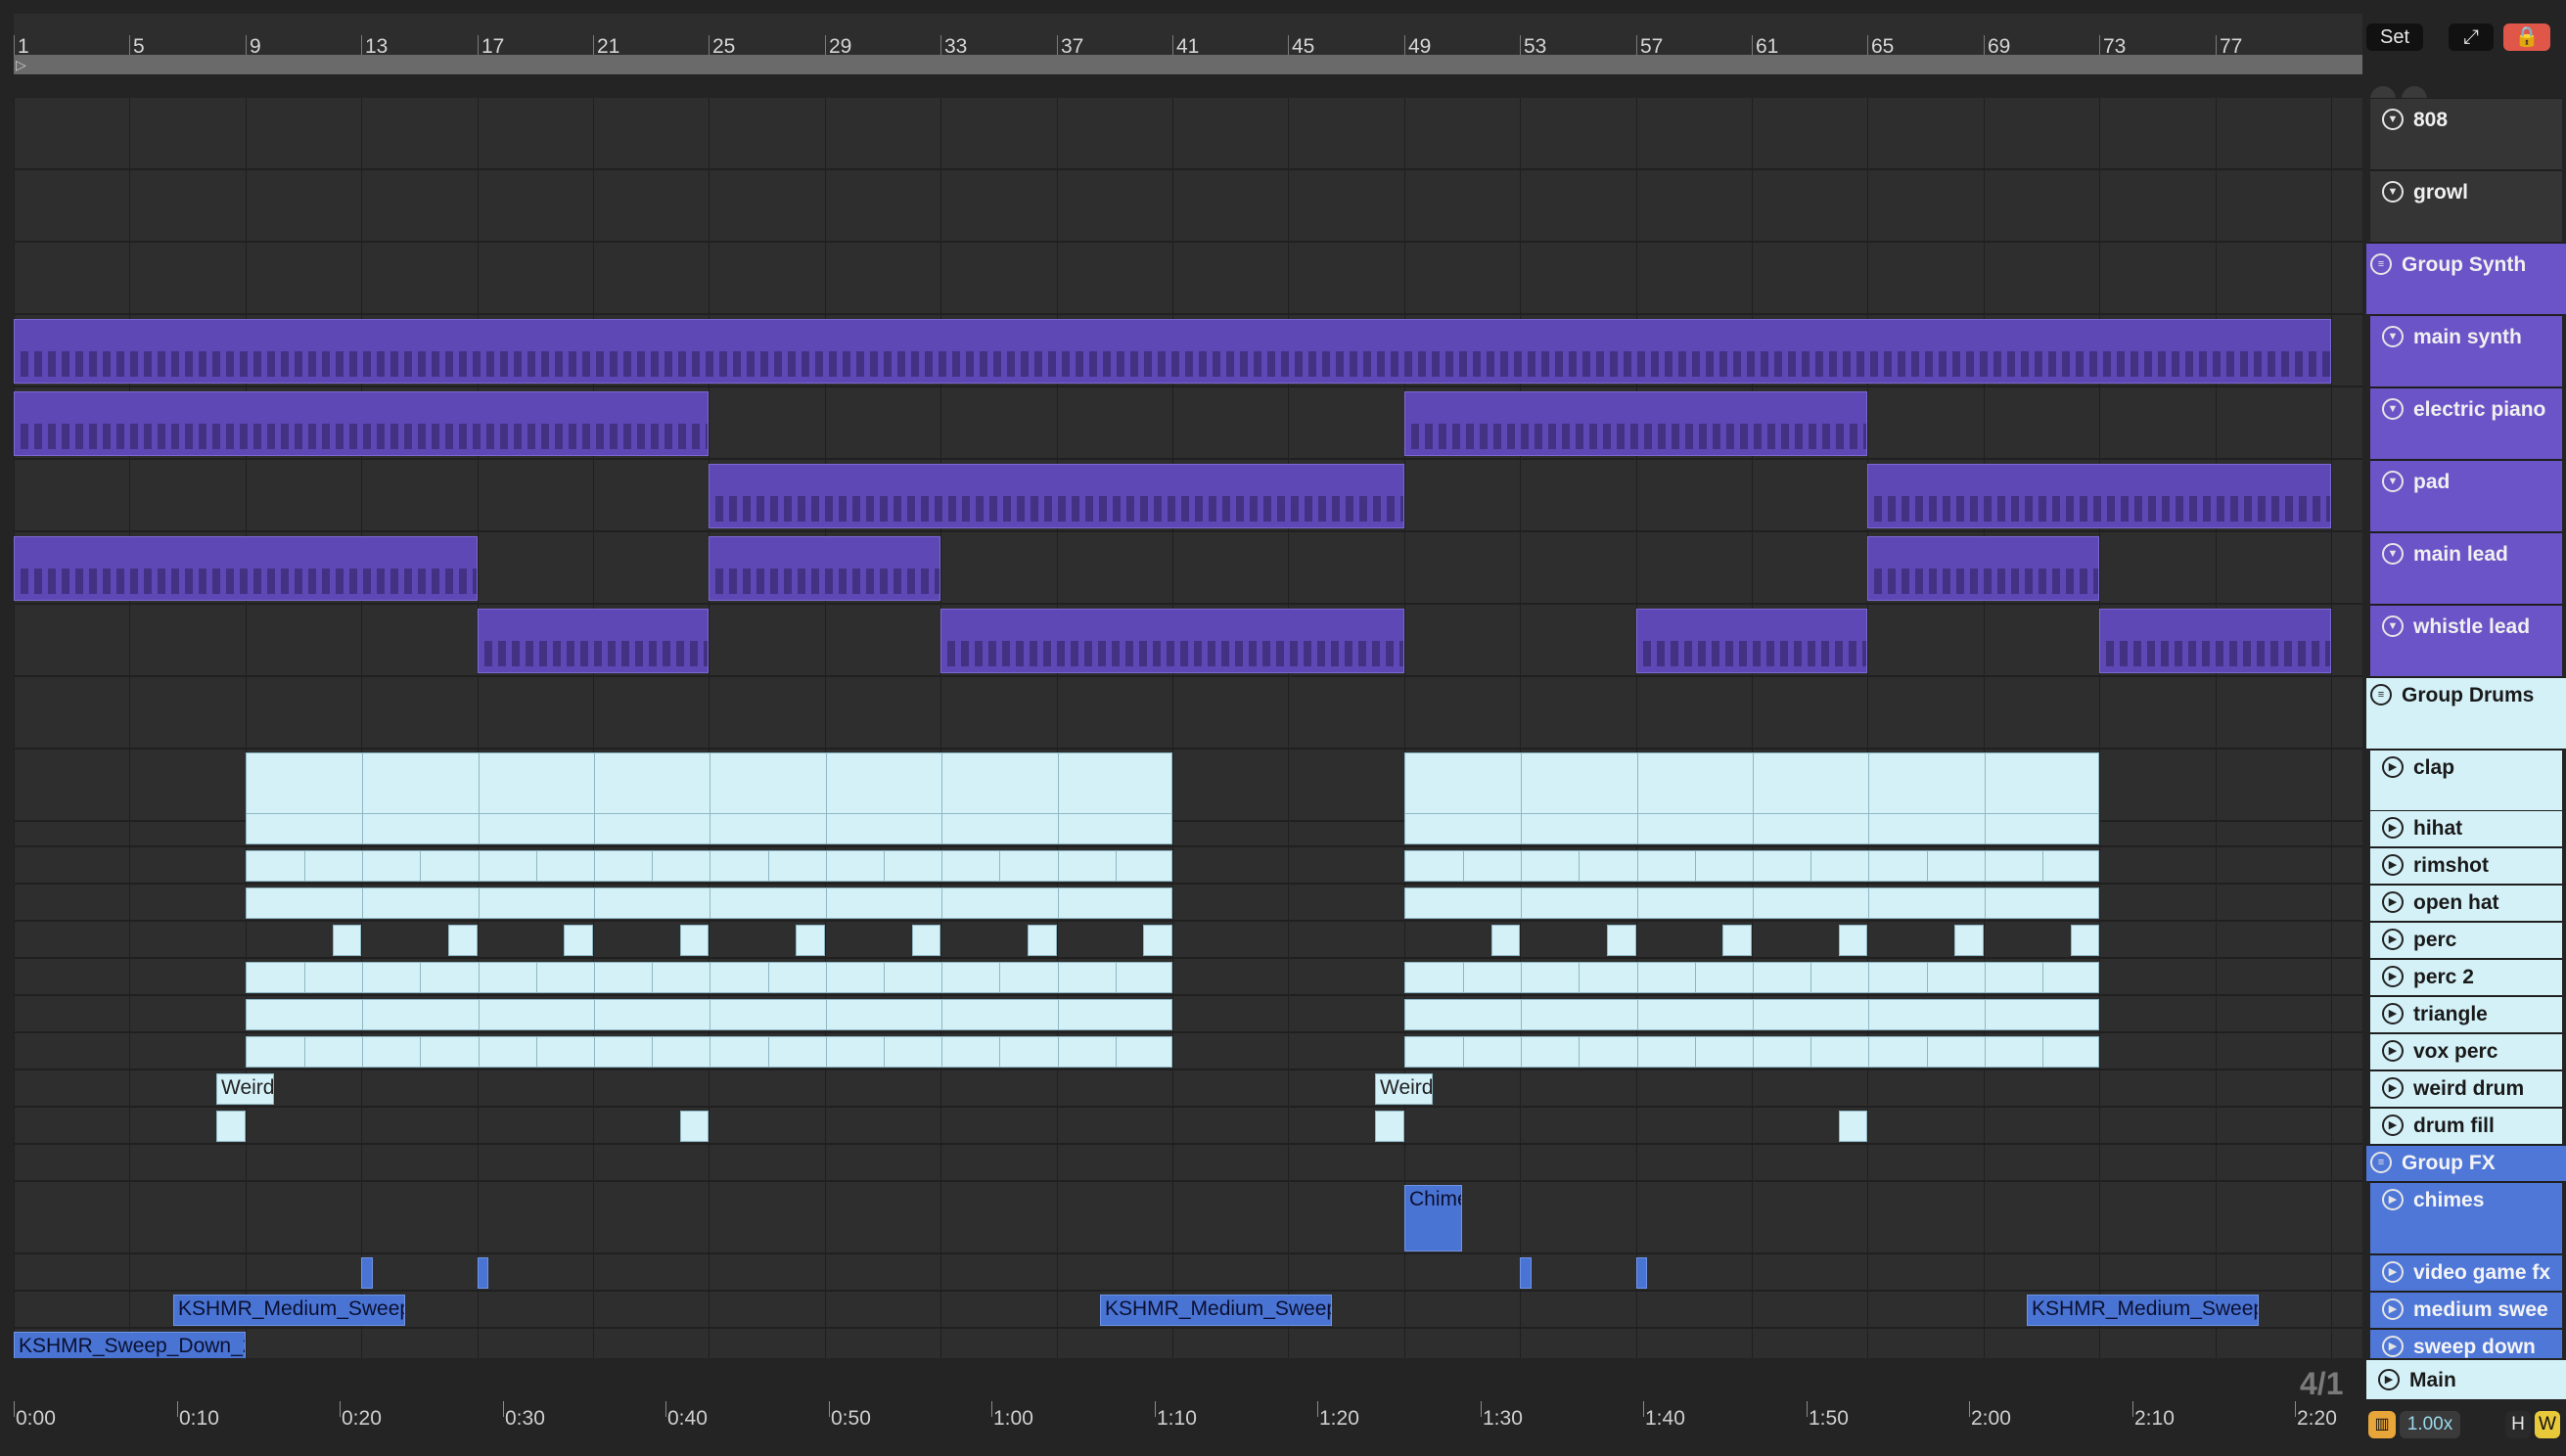 This screenshot has height=1456, width=2566. Describe the element at coordinates (1188, 64) in the screenshot. I see `loop-brace-bar: ▷` at that location.